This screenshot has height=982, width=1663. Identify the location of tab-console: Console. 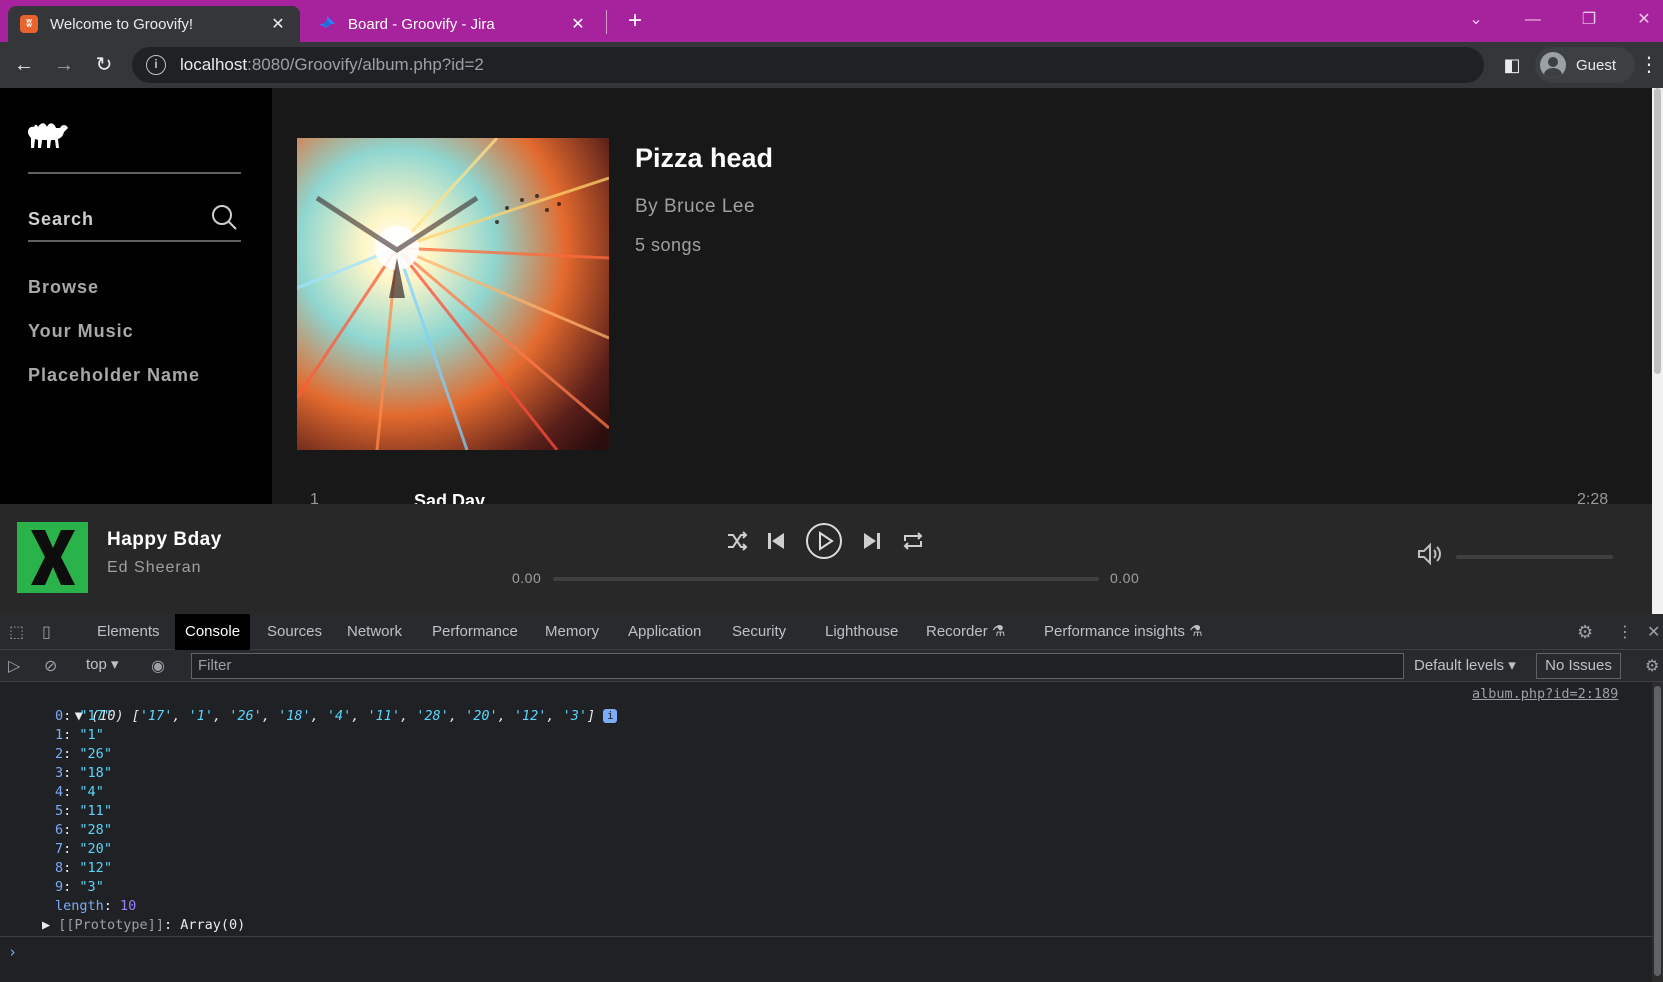
(213, 632).